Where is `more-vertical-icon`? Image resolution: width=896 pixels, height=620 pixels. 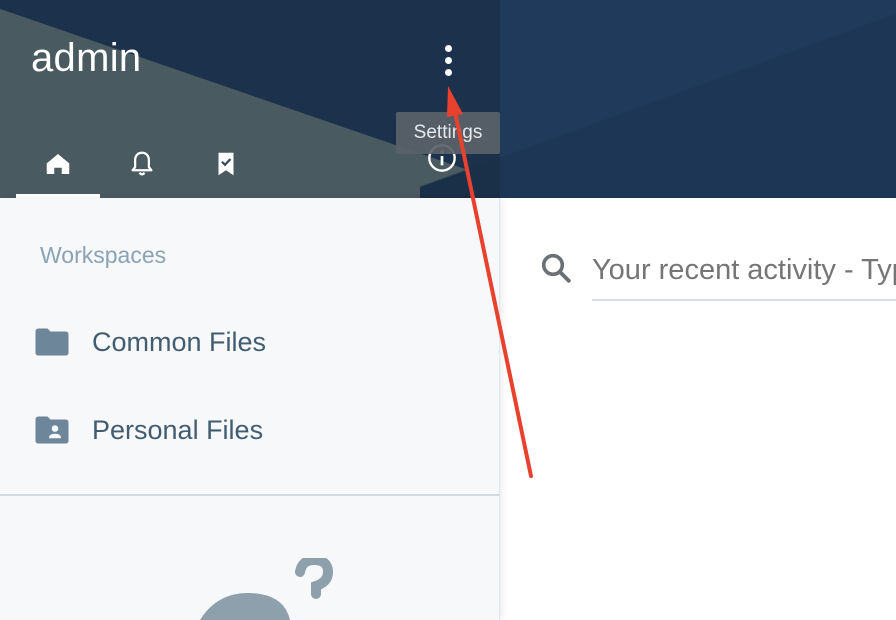
more-vertical-icon is located at coordinates (448, 48).